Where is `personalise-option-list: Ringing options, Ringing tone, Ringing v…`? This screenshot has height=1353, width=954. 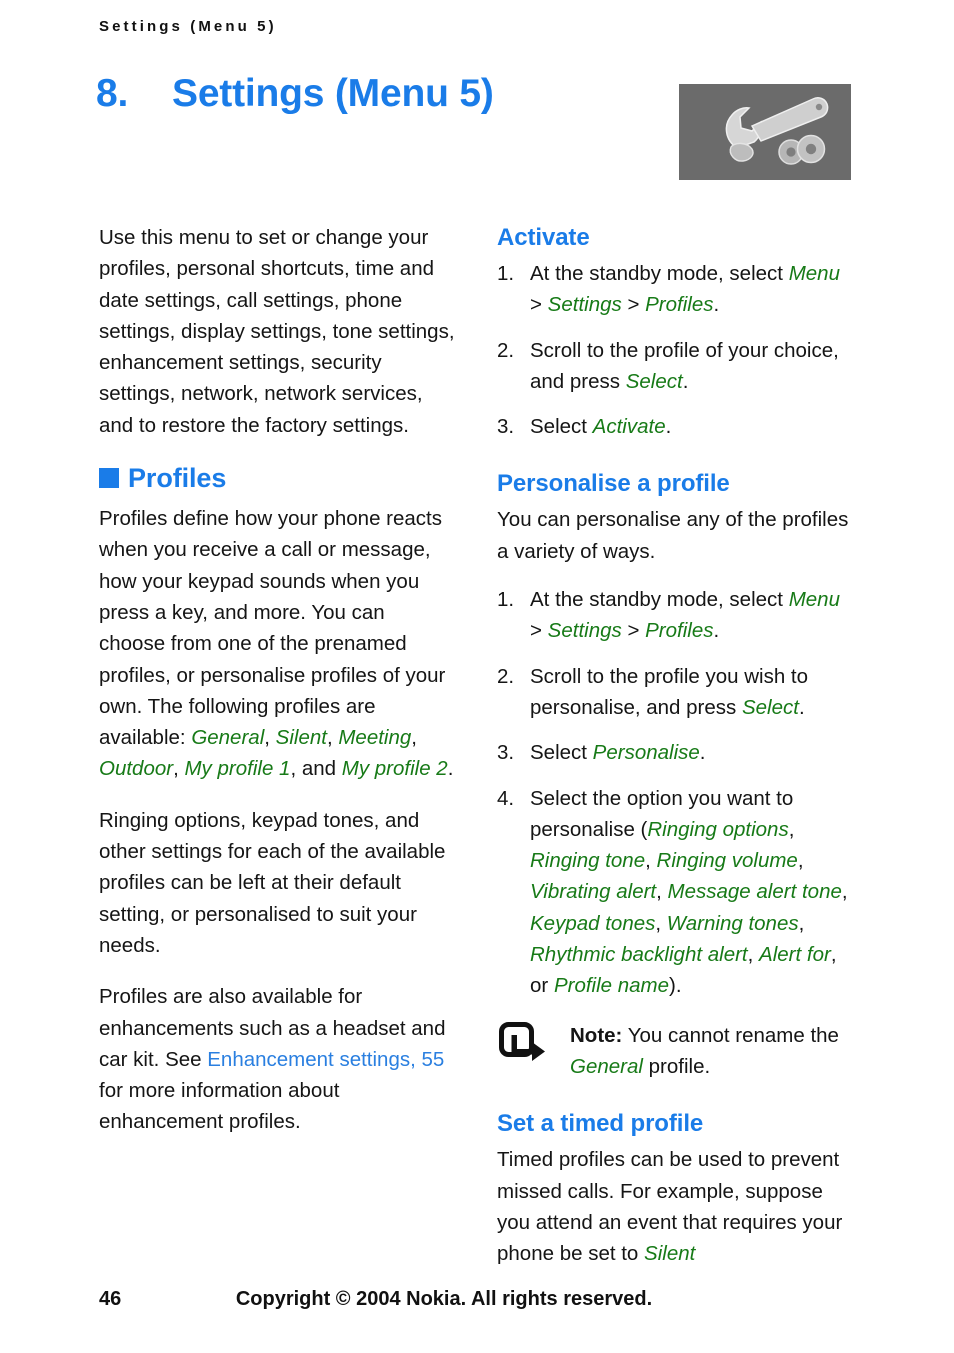 personalise-option-list: Ringing options, Ringing tone, Ringing v… is located at coordinates (689, 907).